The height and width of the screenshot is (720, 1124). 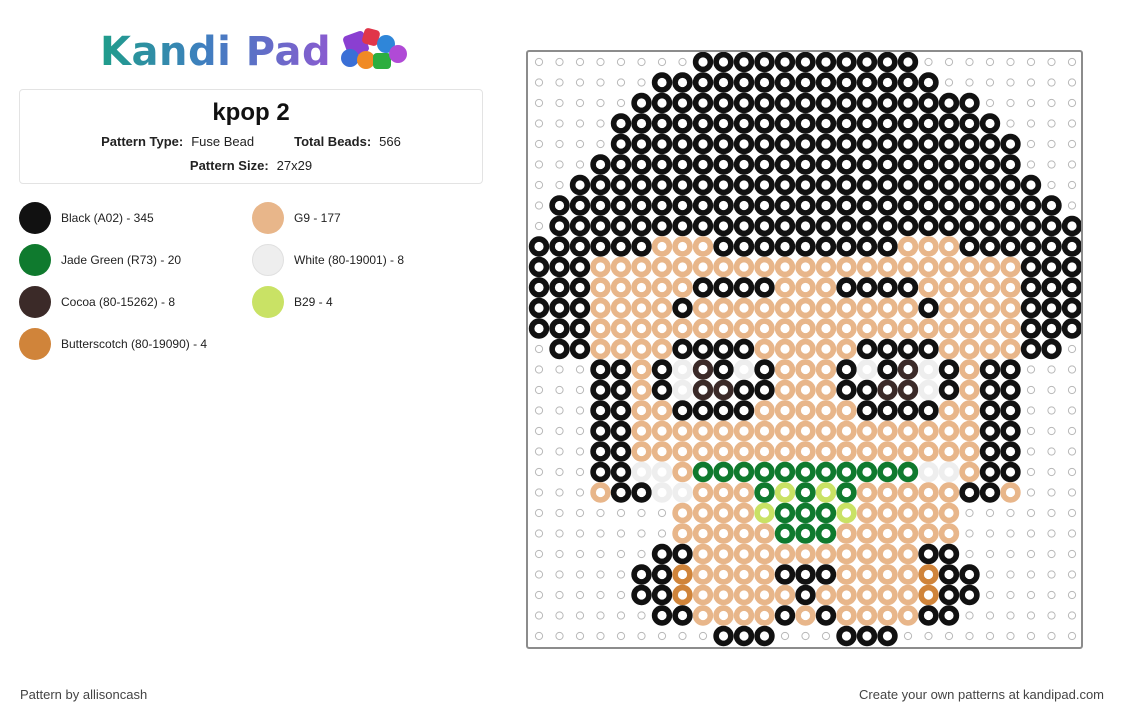 I want to click on pattern-size-label: Pattern Size:, so click(x=229, y=165).